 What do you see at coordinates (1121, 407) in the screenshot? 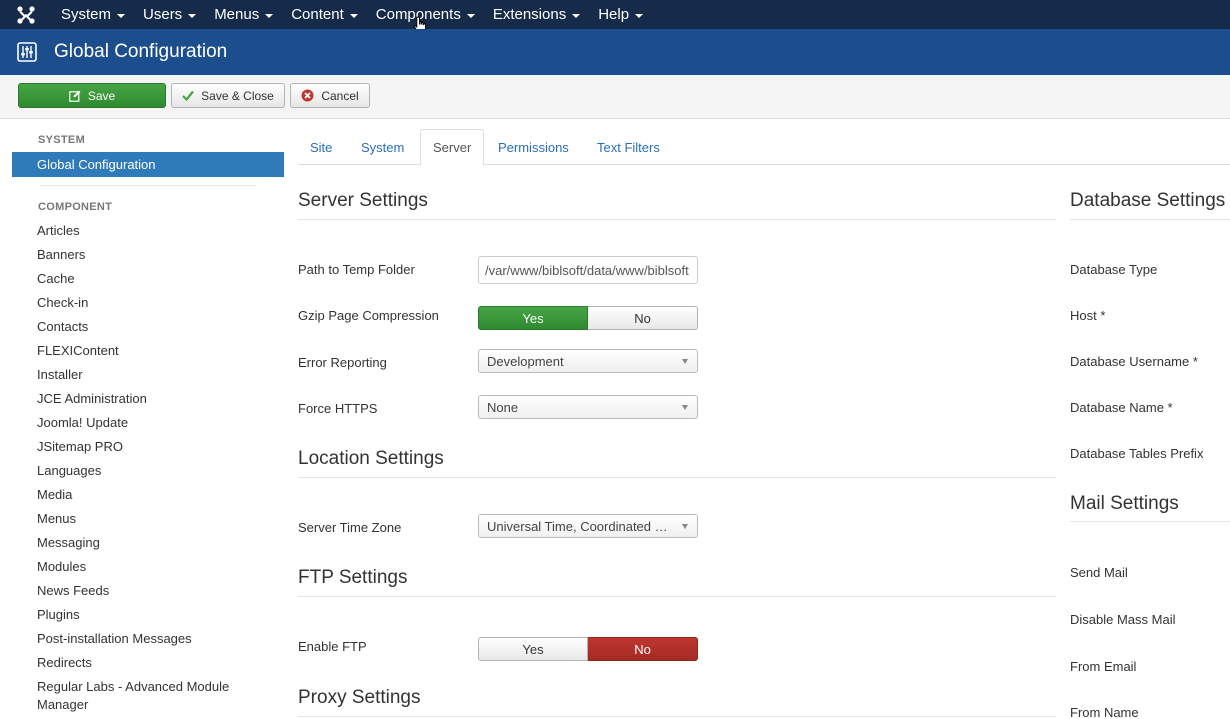
I see `database-name-label: Database Name *` at bounding box center [1121, 407].